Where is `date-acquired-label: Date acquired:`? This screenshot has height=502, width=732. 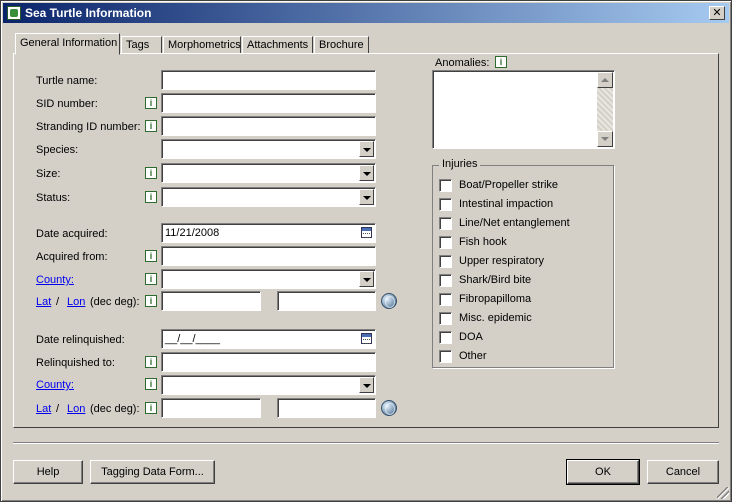
date-acquired-label: Date acquired: is located at coordinates (72, 234).